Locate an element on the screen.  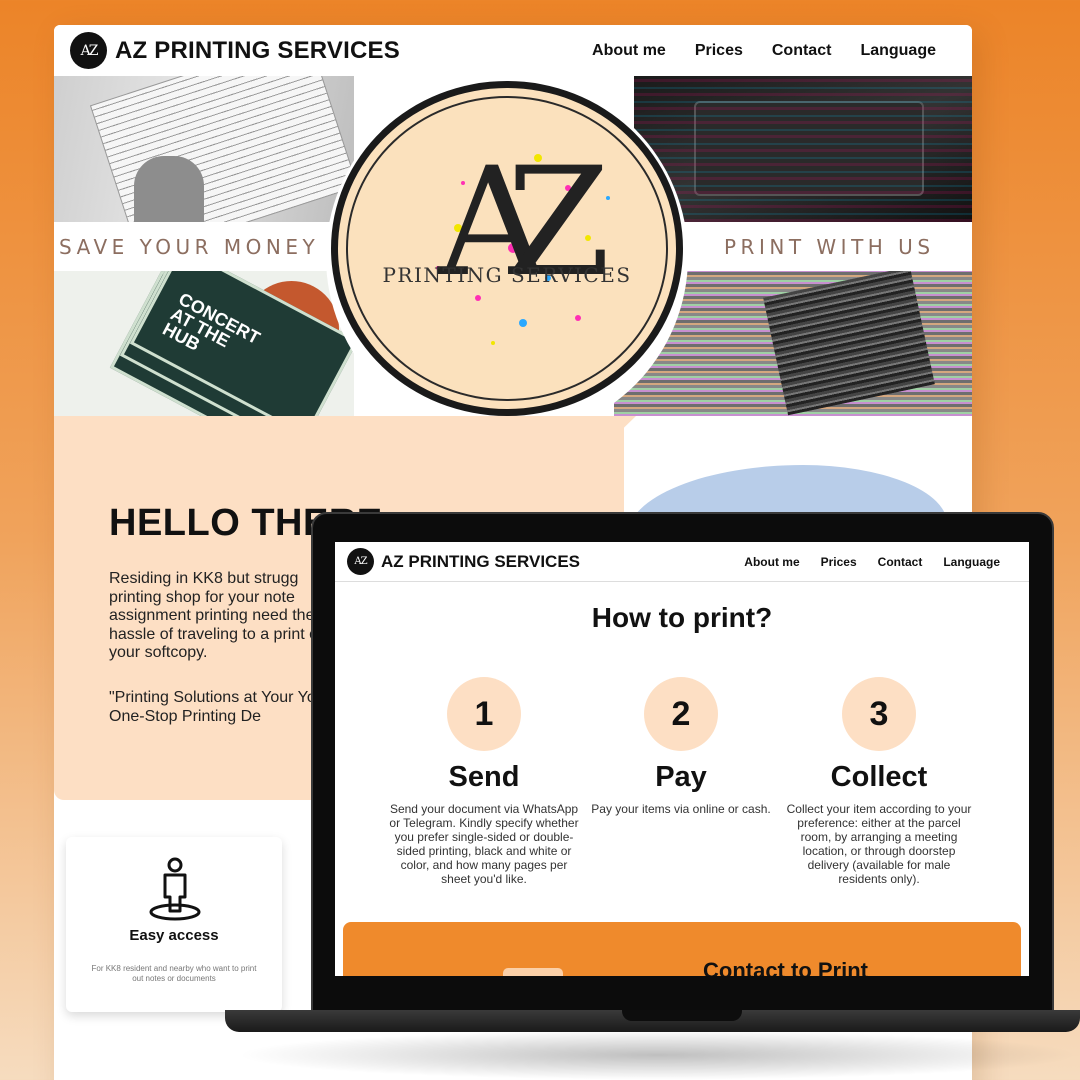
tagline-print-with-us: PRINT WITH US is located at coordinates (829, 247).